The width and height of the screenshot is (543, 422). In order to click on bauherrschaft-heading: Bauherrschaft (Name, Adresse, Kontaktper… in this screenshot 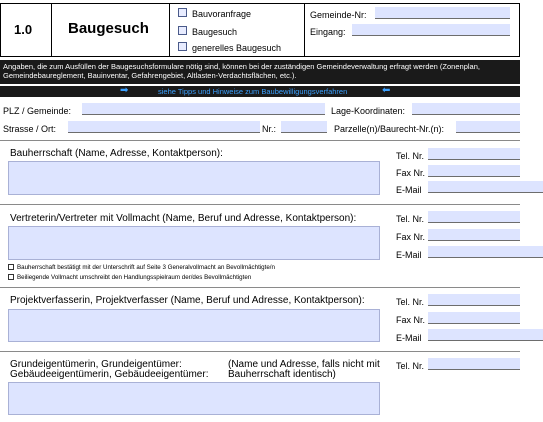, I will do `click(116, 153)`.